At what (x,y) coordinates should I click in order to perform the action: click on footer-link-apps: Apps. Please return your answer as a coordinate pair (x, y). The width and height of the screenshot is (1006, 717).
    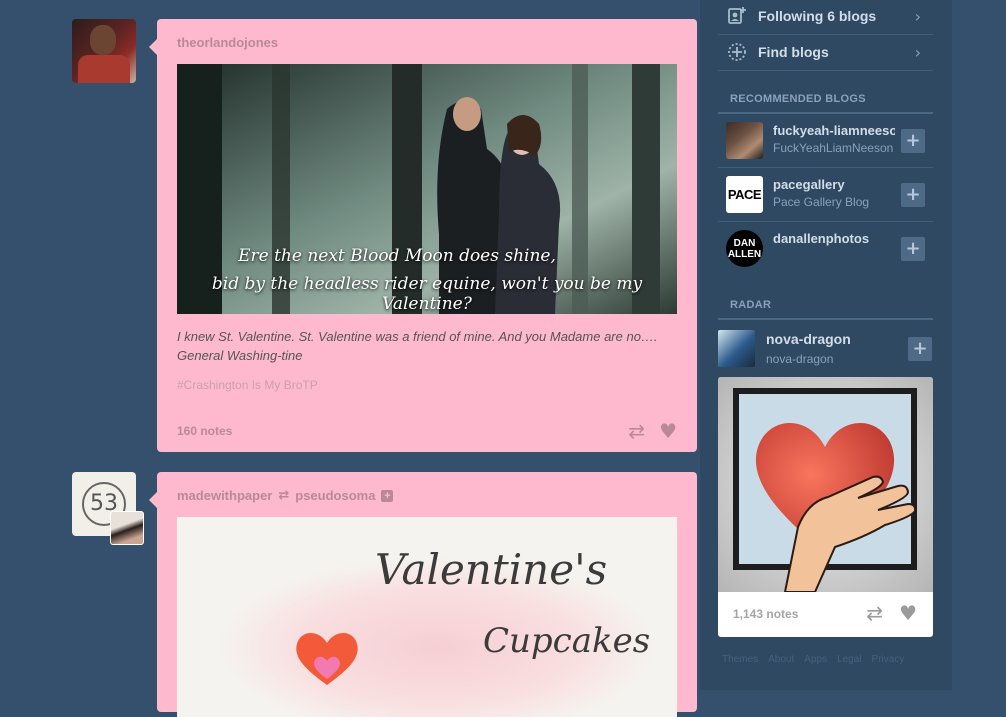
    Looking at the image, I should click on (815, 659).